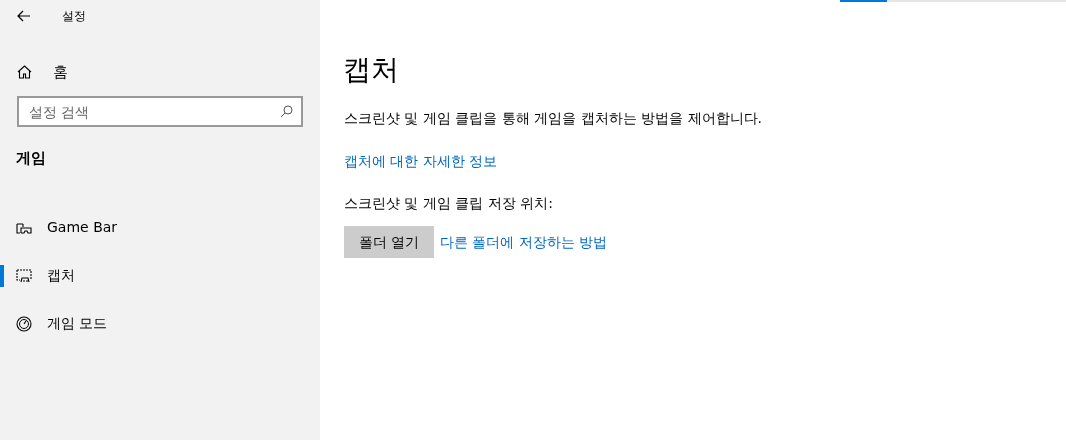 The width and height of the screenshot is (1066, 440). I want to click on screen-capture-icon, so click(24, 275).